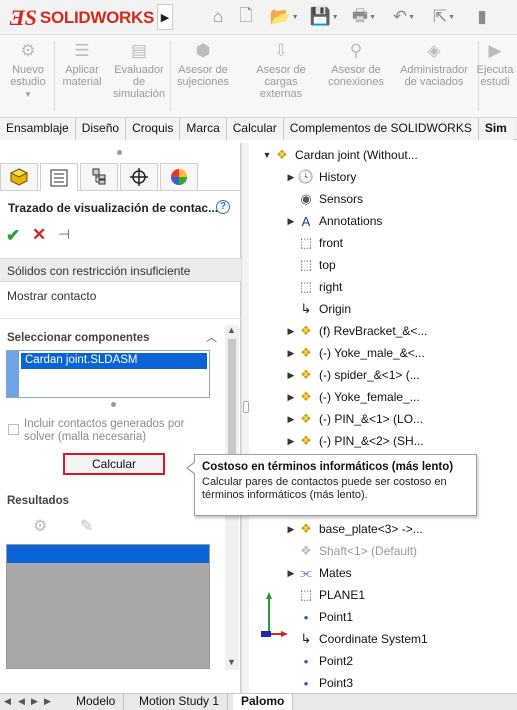  What do you see at coordinates (263, 702) in the screenshot?
I see `bottom-tab-palomo: Palomo` at bounding box center [263, 702].